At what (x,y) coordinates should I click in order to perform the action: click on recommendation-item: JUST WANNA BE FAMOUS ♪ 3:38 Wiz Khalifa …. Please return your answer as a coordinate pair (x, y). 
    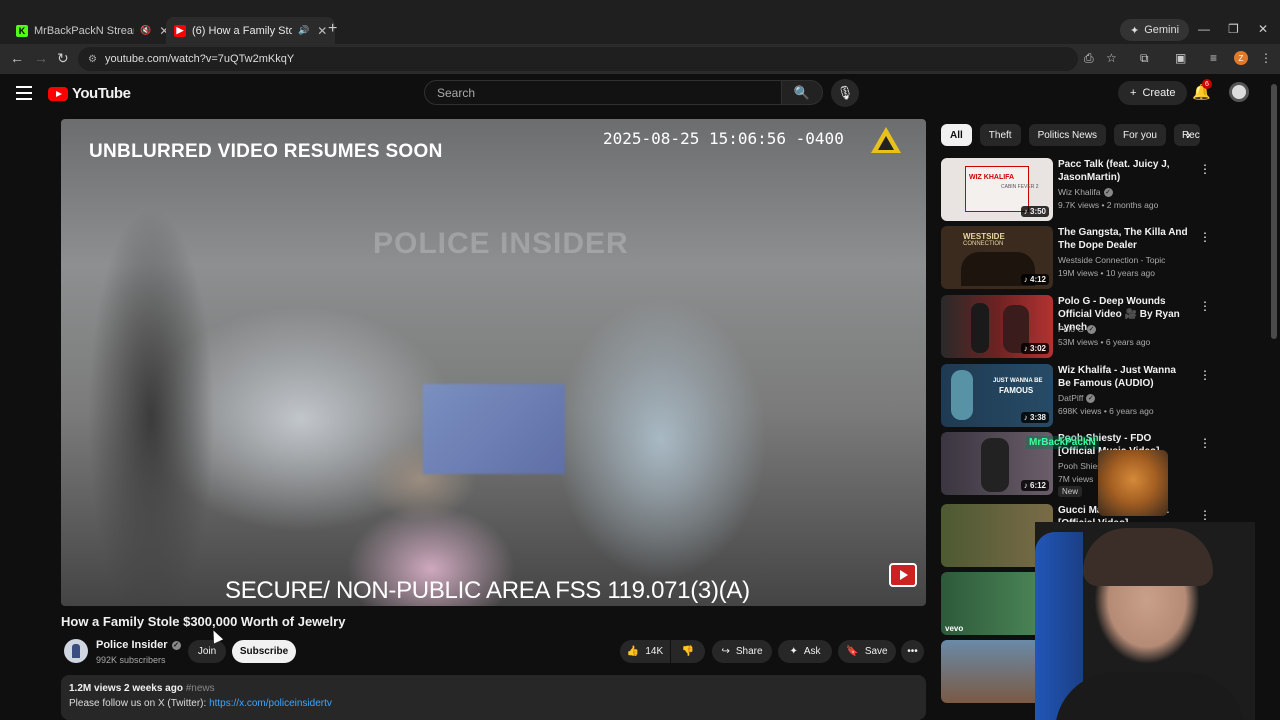
    Looking at the image, I should click on (1091, 396).